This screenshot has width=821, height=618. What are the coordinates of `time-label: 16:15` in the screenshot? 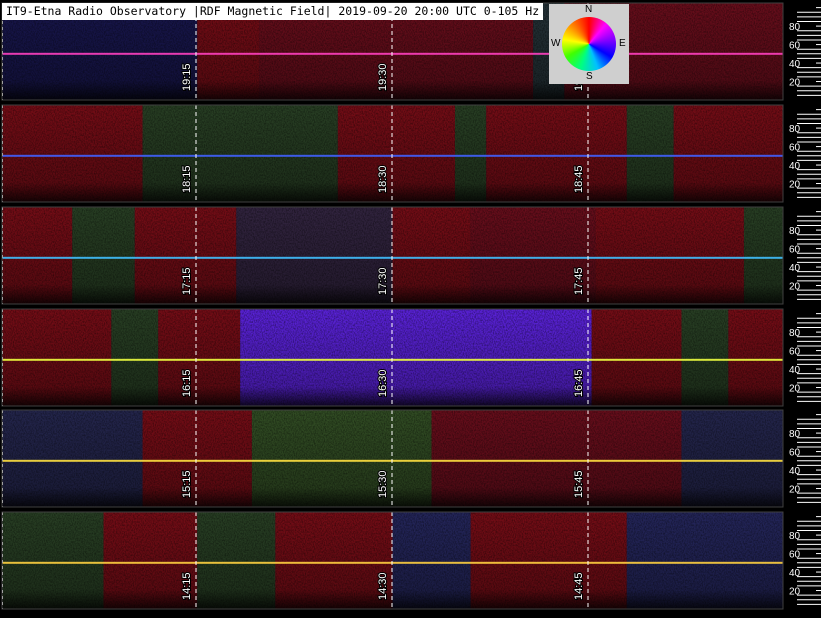 It's located at (187, 383).